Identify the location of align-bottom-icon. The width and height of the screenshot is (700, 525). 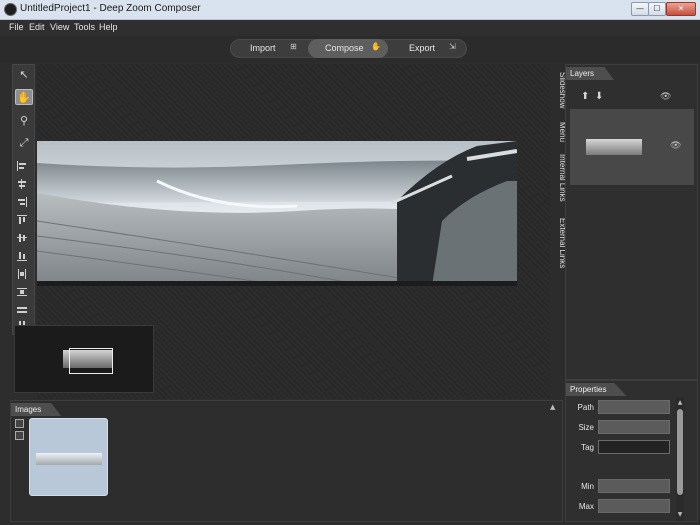
(22, 256).